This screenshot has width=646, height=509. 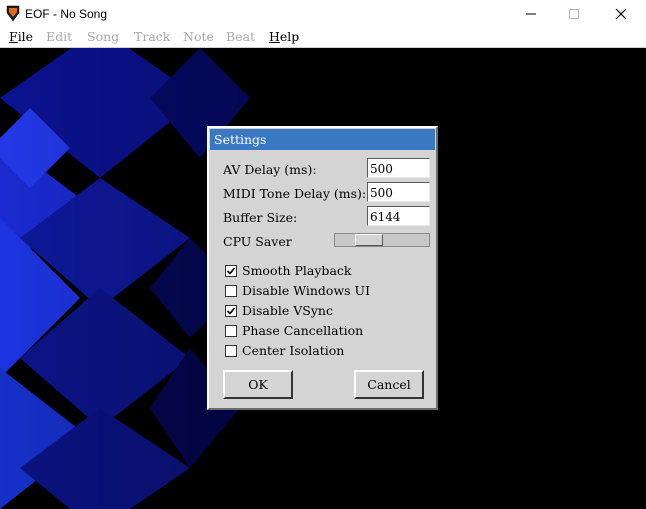 I want to click on menu-song: Song, so click(x=103, y=36).